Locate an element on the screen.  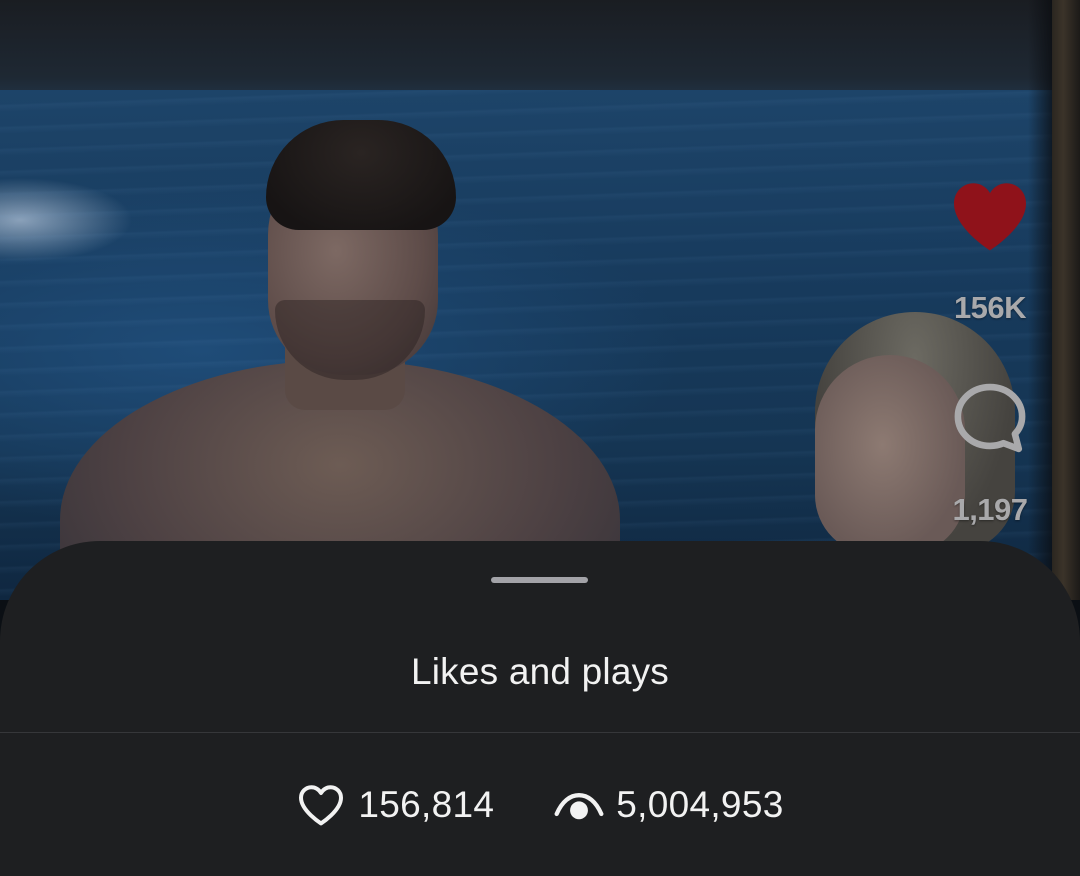
plays-count: 5,004,953 is located at coordinates (700, 804).